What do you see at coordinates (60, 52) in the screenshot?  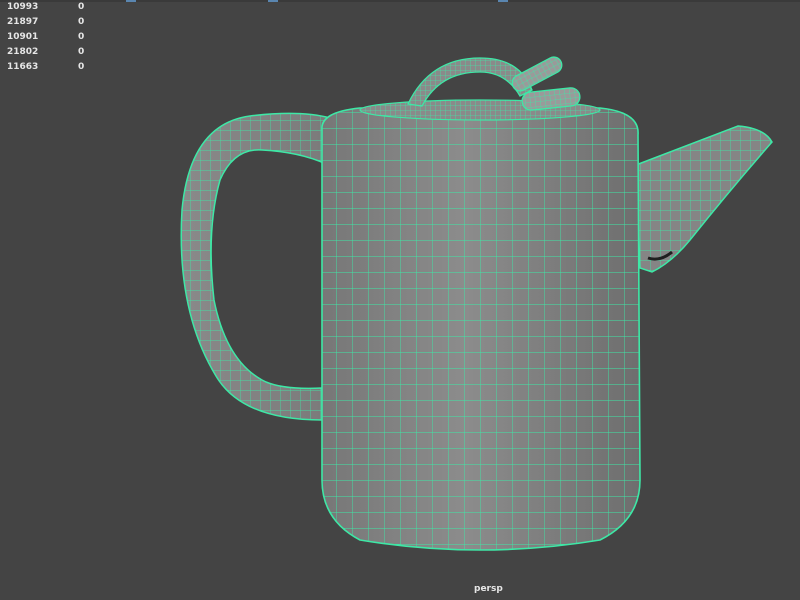 I see `hud-row: 21802 0` at bounding box center [60, 52].